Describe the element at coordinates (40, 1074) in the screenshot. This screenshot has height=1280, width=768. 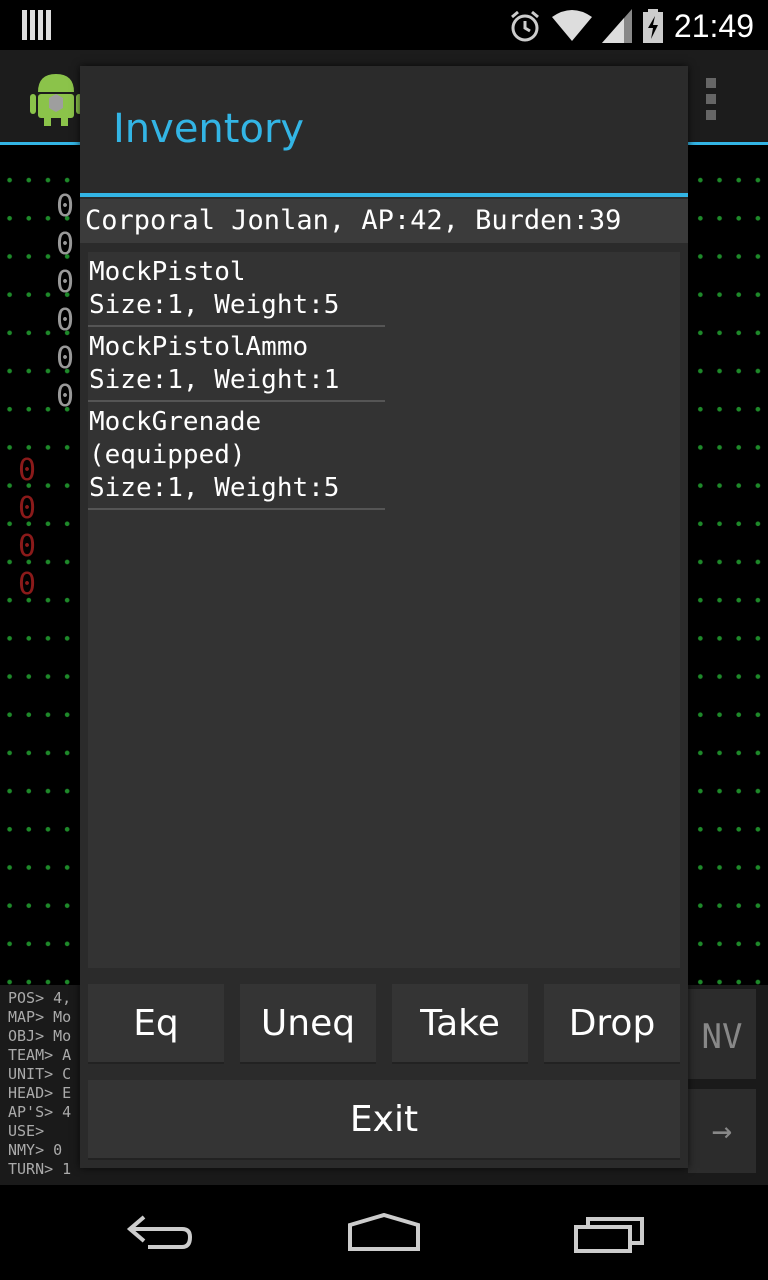
I see `info-line: UNIT> C` at that location.